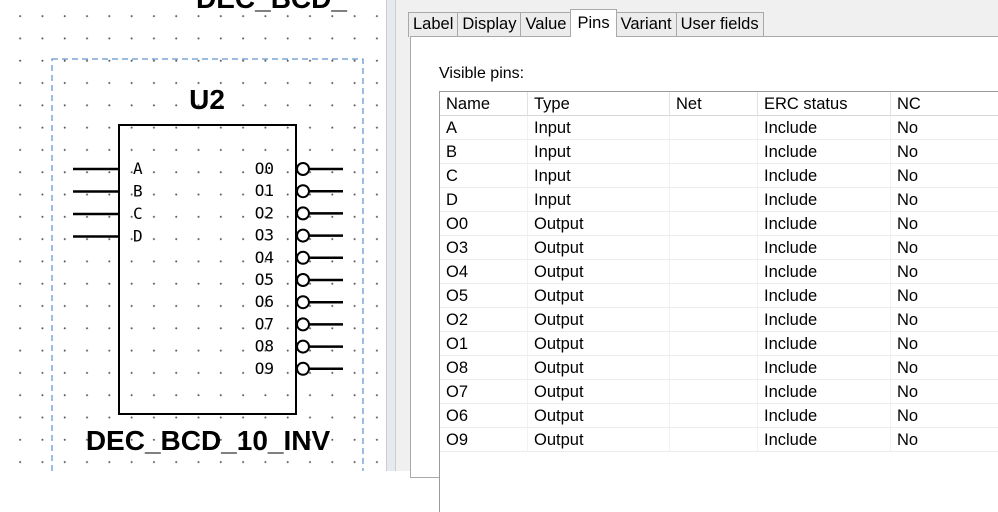  Describe the element at coordinates (433, 24) in the screenshot. I see `tab-label: Label` at that location.